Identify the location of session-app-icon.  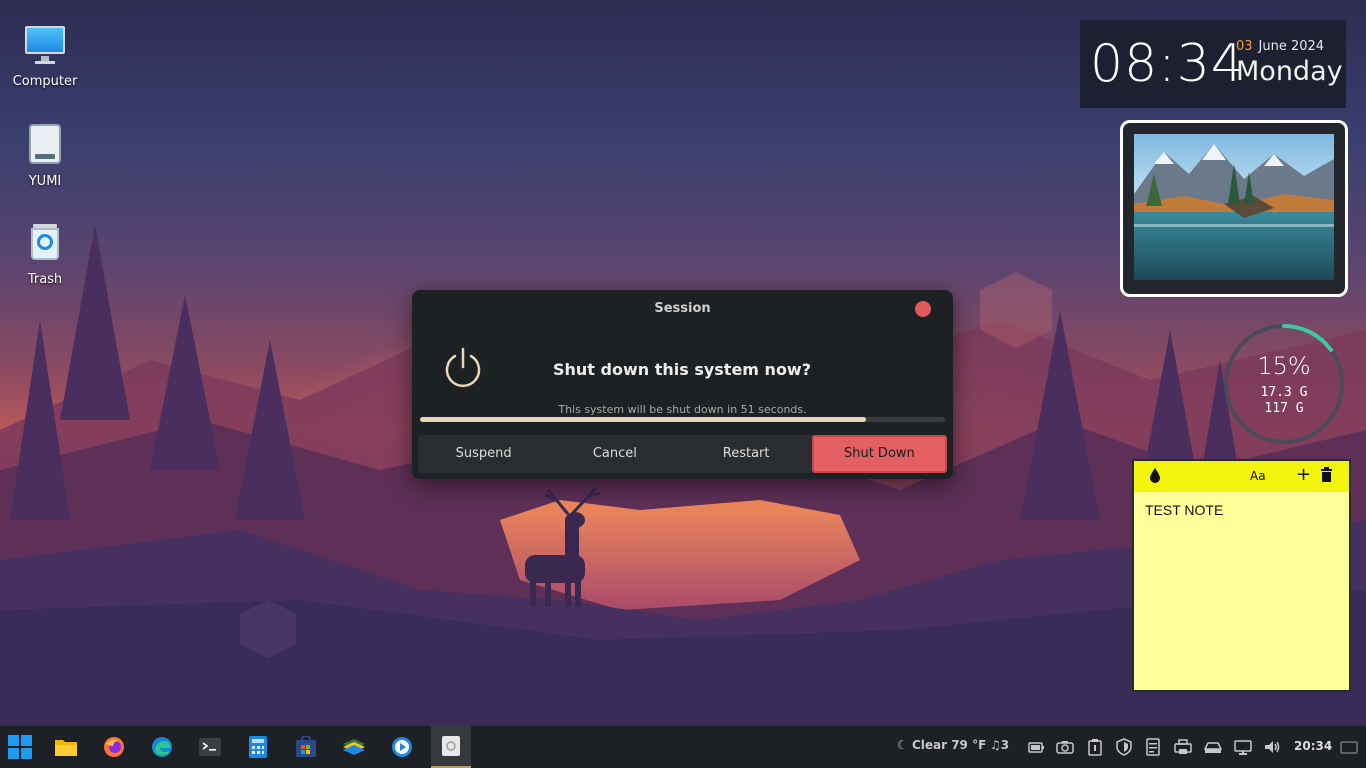
(451, 747).